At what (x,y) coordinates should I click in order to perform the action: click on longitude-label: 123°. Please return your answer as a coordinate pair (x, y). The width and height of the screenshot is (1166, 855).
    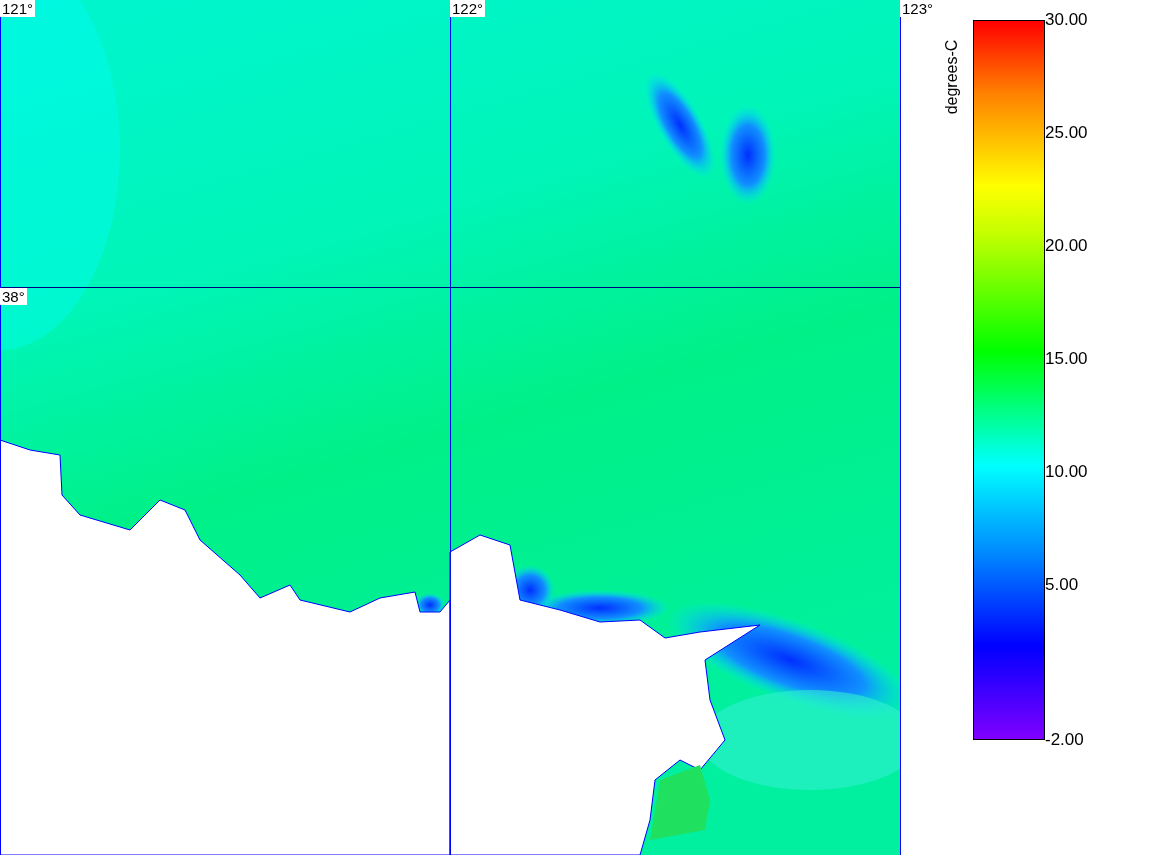
    Looking at the image, I should click on (918, 8).